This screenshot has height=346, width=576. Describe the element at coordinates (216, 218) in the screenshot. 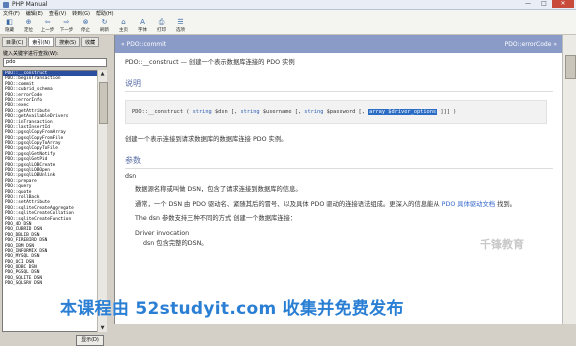

I see `dsn-support-text: The dsn 参数支持三种不同的方式 创建一个数据库连接：` at that location.